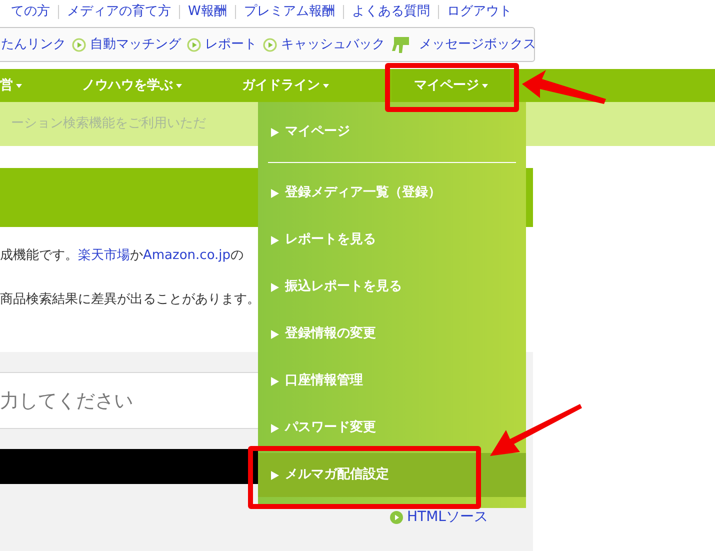 Image resolution: width=715 pixels, height=551 pixels. Describe the element at coordinates (222, 44) in the screenshot. I see `shortcut-link: レポート` at that location.